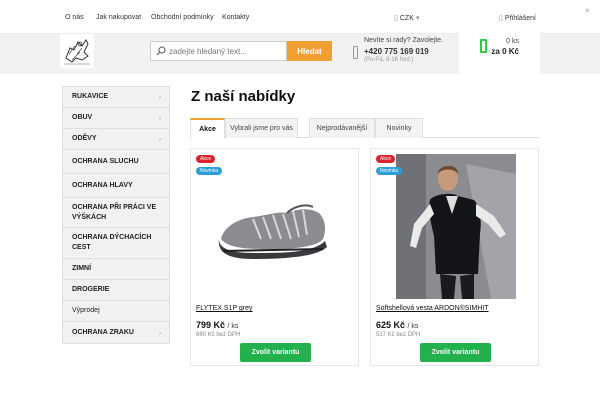 The image size is (600, 400). I want to click on nav-link-kontakty: Kontakty, so click(235, 17).